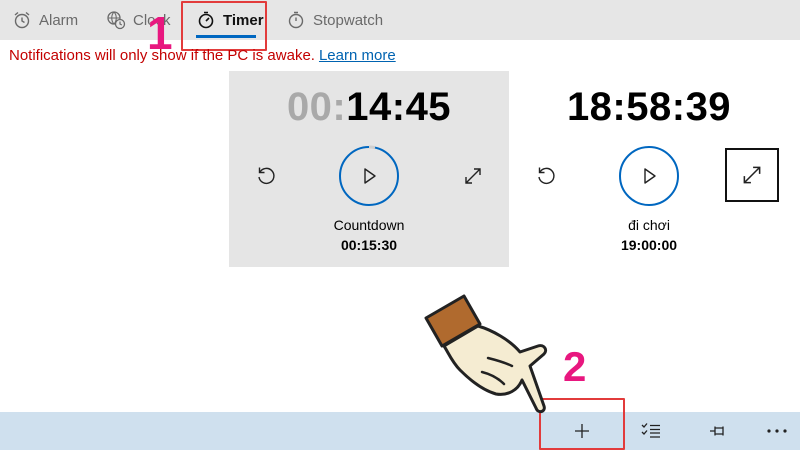 This screenshot has height=450, width=800. Describe the element at coordinates (486, 354) in the screenshot. I see `pointing-hand-icon` at that location.